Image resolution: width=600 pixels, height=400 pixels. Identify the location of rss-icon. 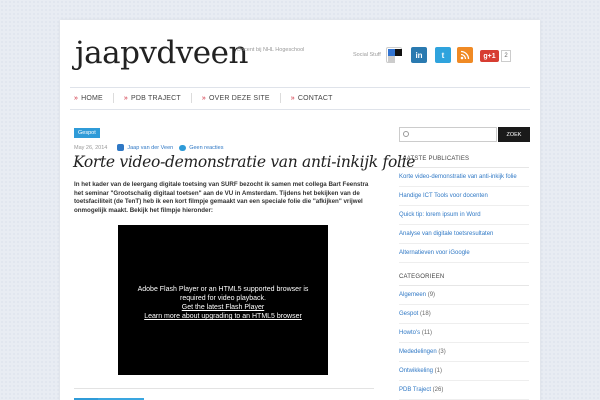
(465, 55).